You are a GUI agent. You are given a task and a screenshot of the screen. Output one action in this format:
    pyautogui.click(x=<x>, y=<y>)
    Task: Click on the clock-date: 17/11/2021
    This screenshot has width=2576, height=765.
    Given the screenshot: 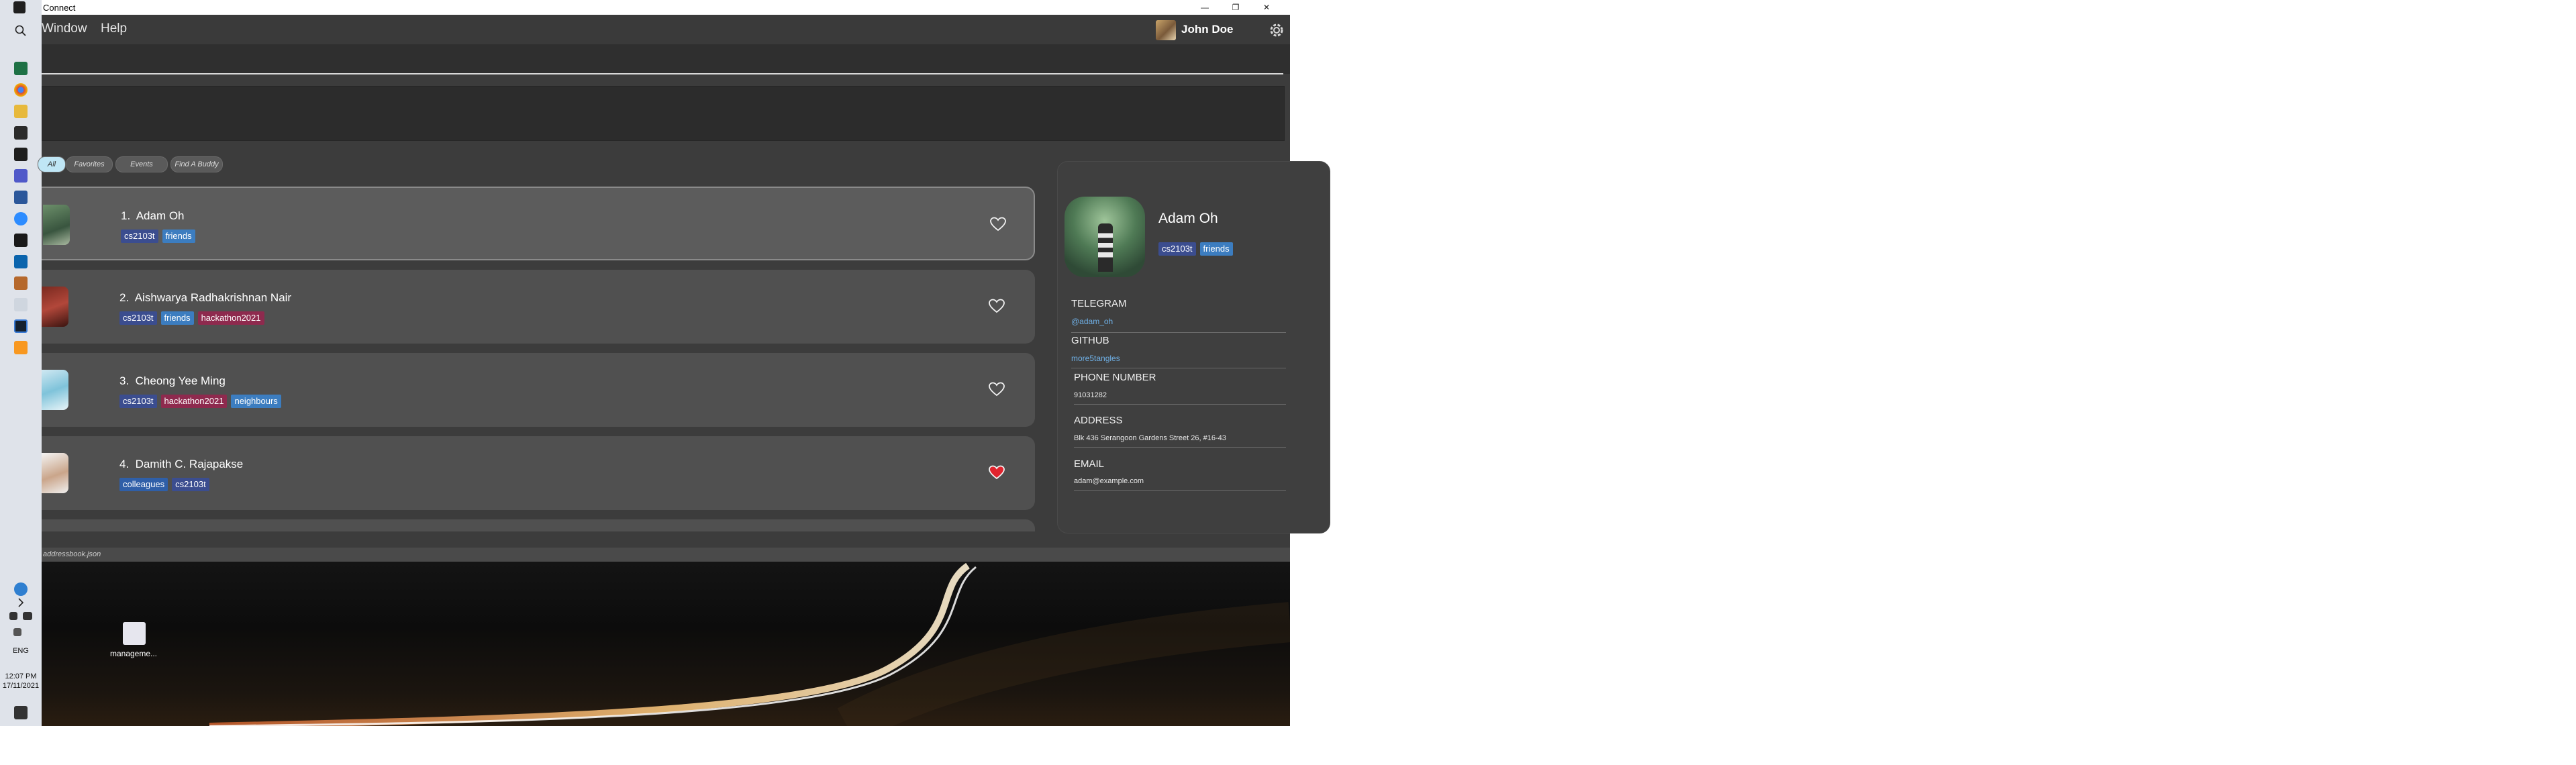 What is the action you would take?
    pyautogui.click(x=21, y=686)
    